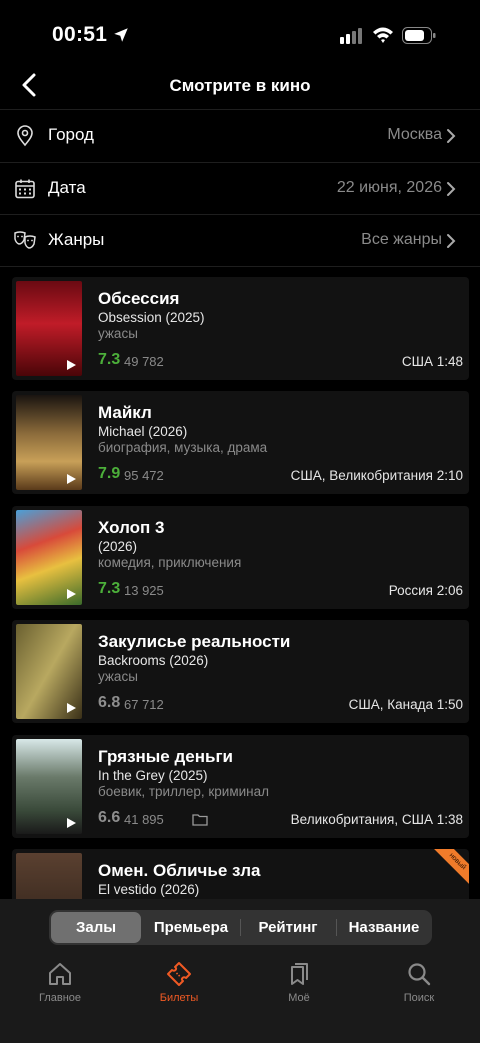  What do you see at coordinates (144, 705) in the screenshot?
I see `movie-votes: 67 712` at bounding box center [144, 705].